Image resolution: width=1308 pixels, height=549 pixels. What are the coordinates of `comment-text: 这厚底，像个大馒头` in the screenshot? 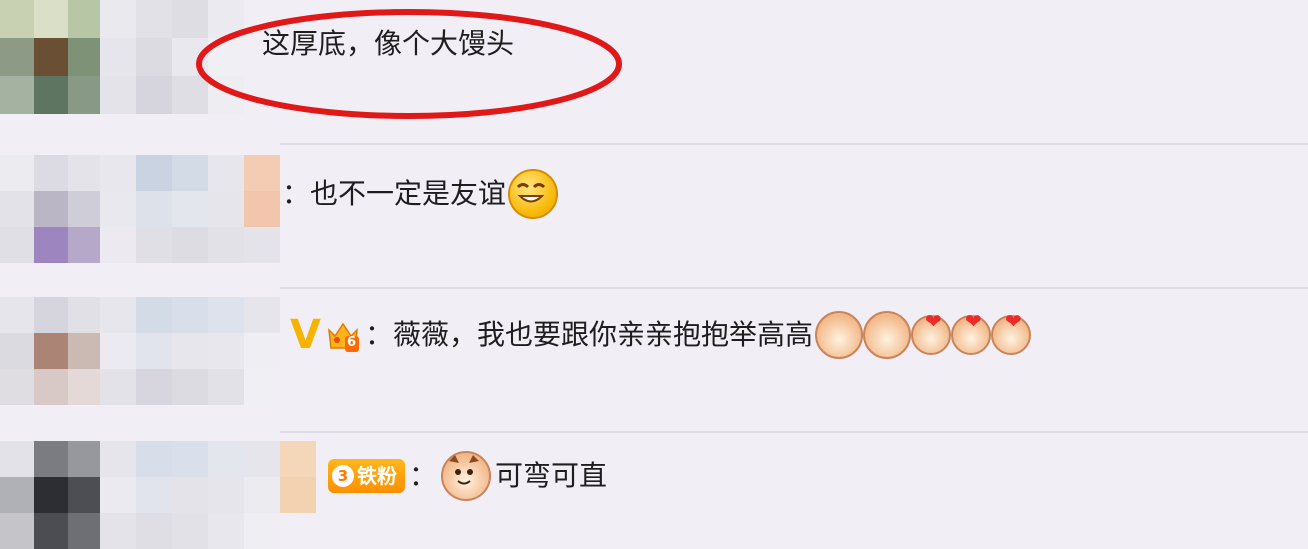 It's located at (388, 44).